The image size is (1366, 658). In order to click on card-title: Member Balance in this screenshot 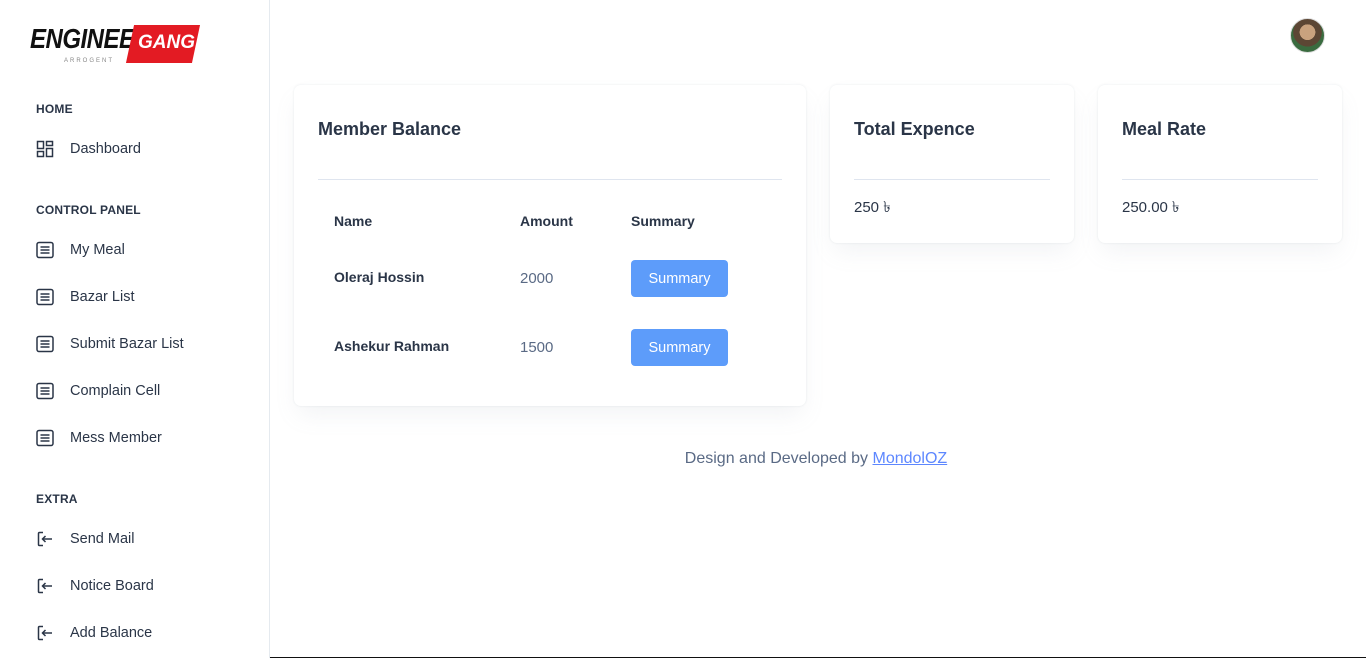, I will do `click(390, 129)`.